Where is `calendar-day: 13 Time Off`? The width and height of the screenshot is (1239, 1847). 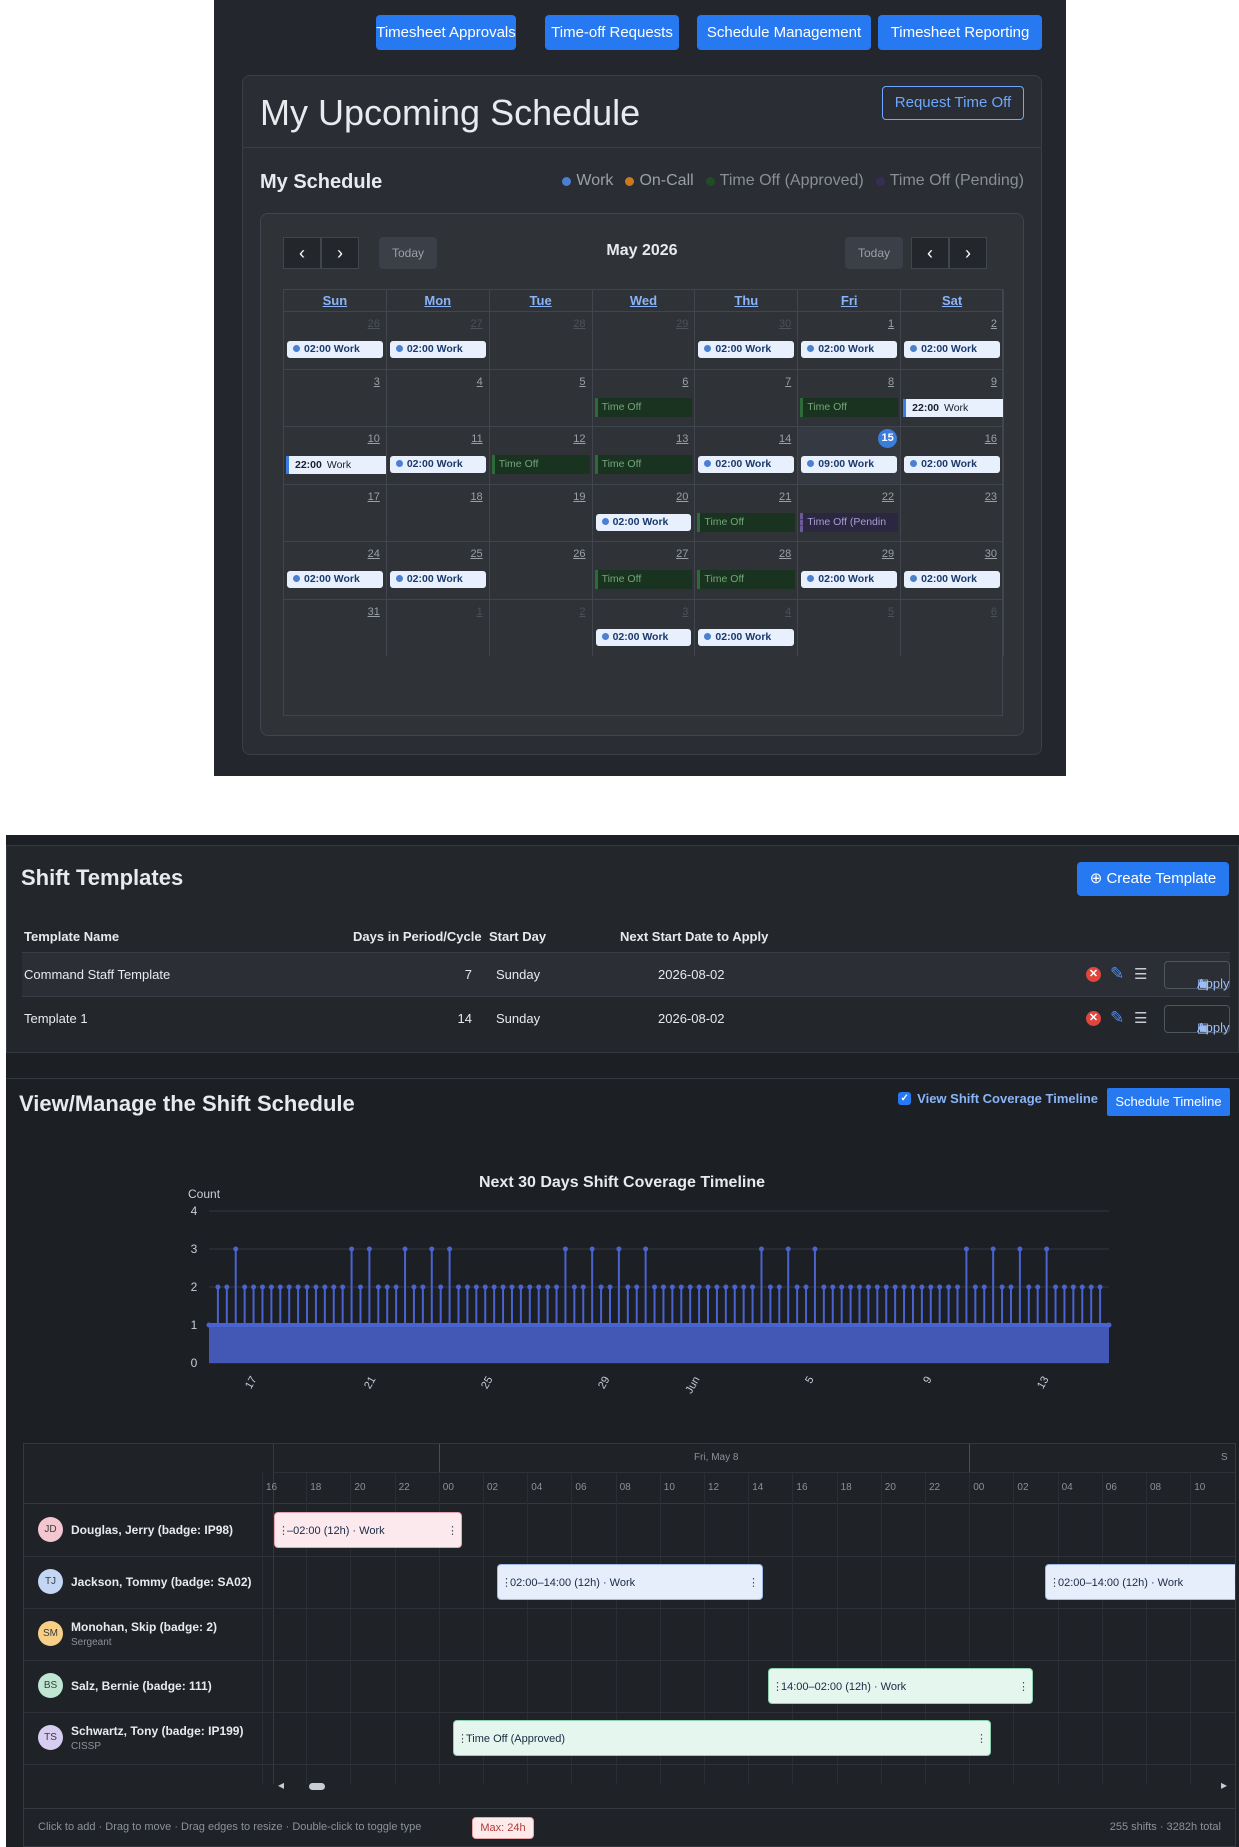 calendar-day: 13 Time Off is located at coordinates (644, 455).